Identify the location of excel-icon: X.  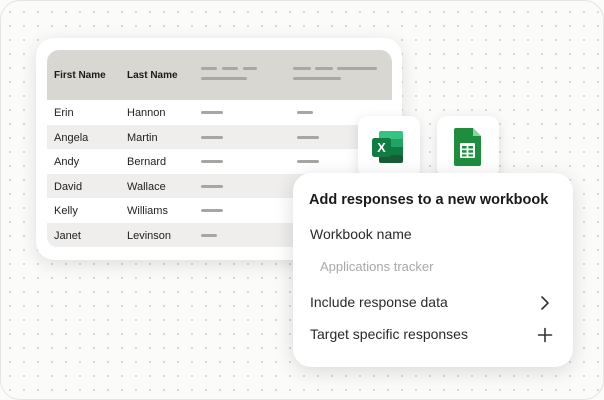
(387, 147).